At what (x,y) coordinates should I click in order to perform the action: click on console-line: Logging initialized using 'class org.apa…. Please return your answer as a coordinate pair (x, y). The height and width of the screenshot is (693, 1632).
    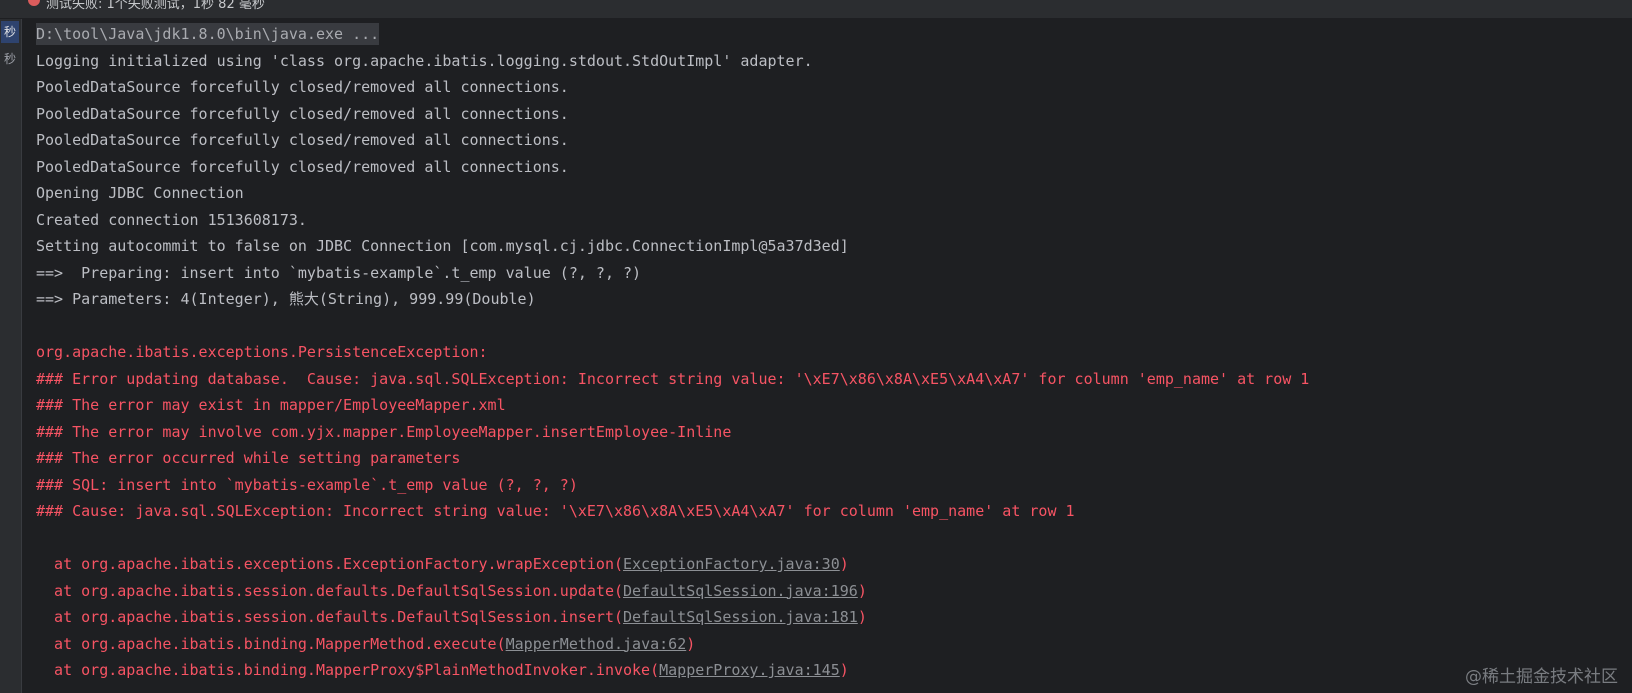
    Looking at the image, I should click on (424, 60).